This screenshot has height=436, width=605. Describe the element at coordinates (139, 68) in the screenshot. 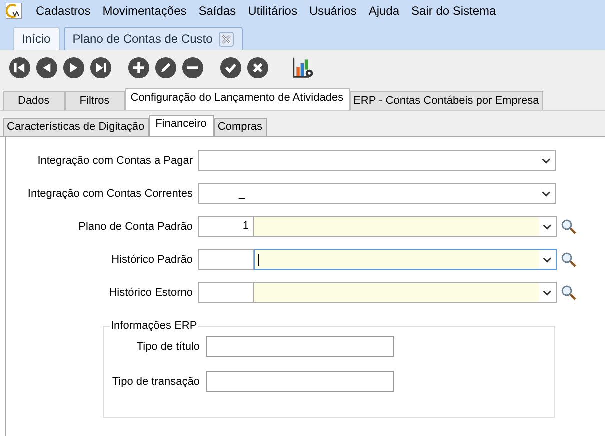

I see `add-icon` at that location.